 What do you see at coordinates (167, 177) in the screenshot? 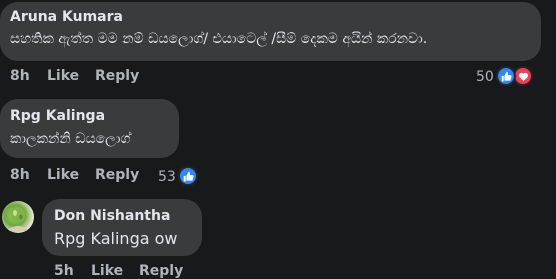
I see `reaction-count: 53` at bounding box center [167, 177].